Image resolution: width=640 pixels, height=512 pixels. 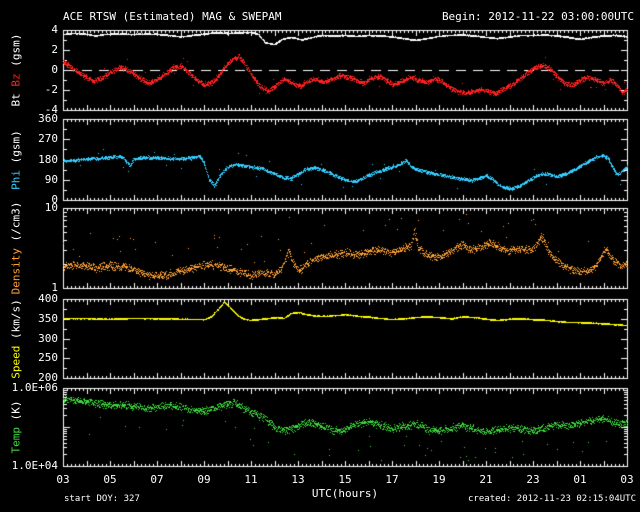 I want to click on ylabel-part: Speed, so click(x=16, y=358).